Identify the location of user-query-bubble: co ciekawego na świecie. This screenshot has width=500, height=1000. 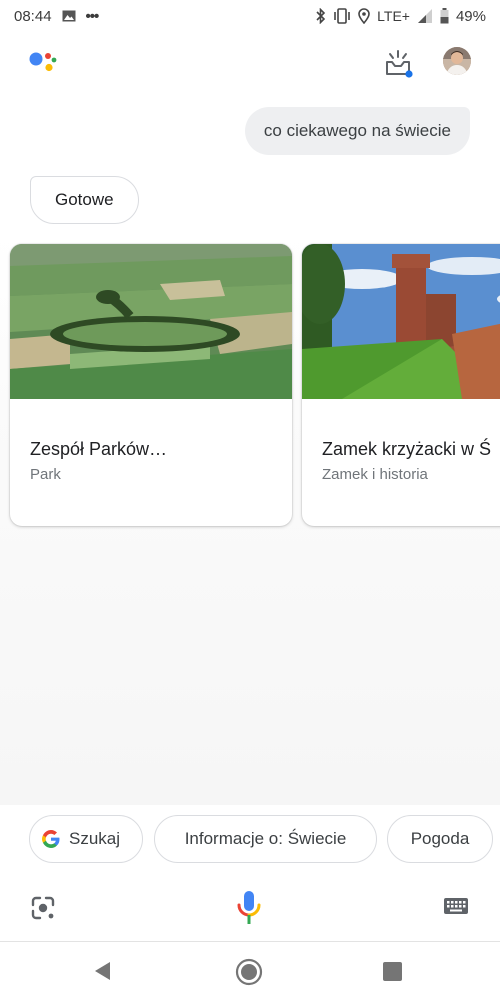
(357, 131).